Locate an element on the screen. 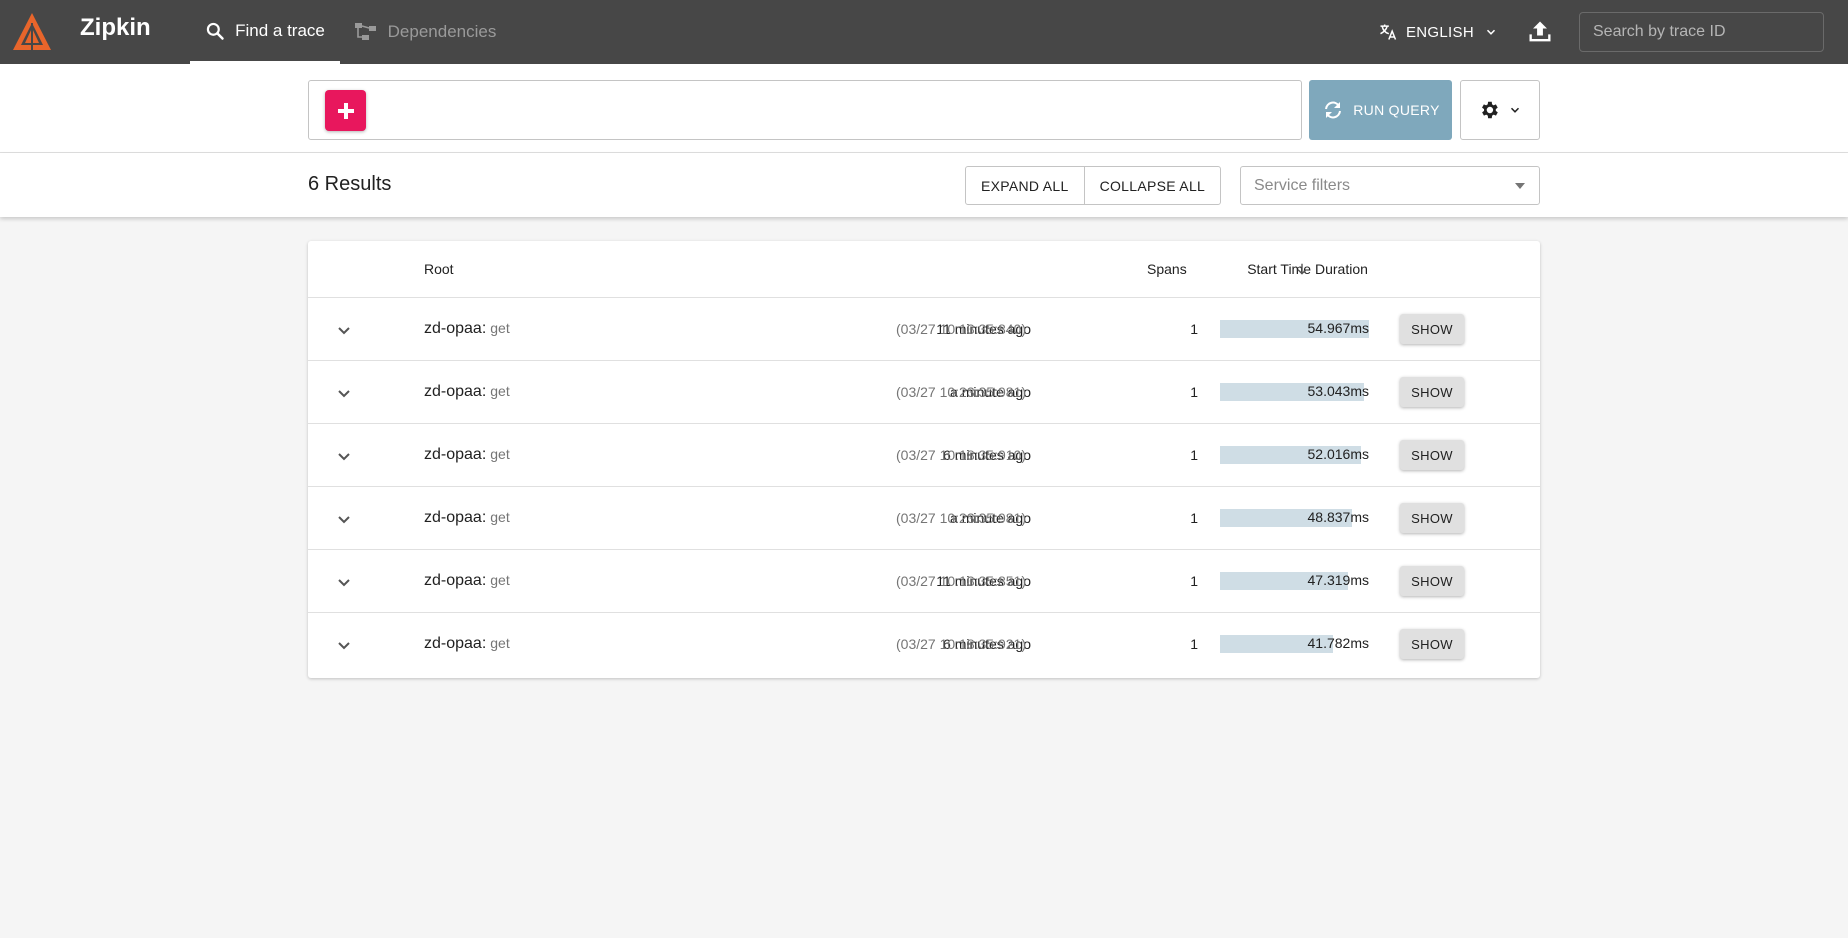  service-filters-select: Service filters is located at coordinates (1390, 185).